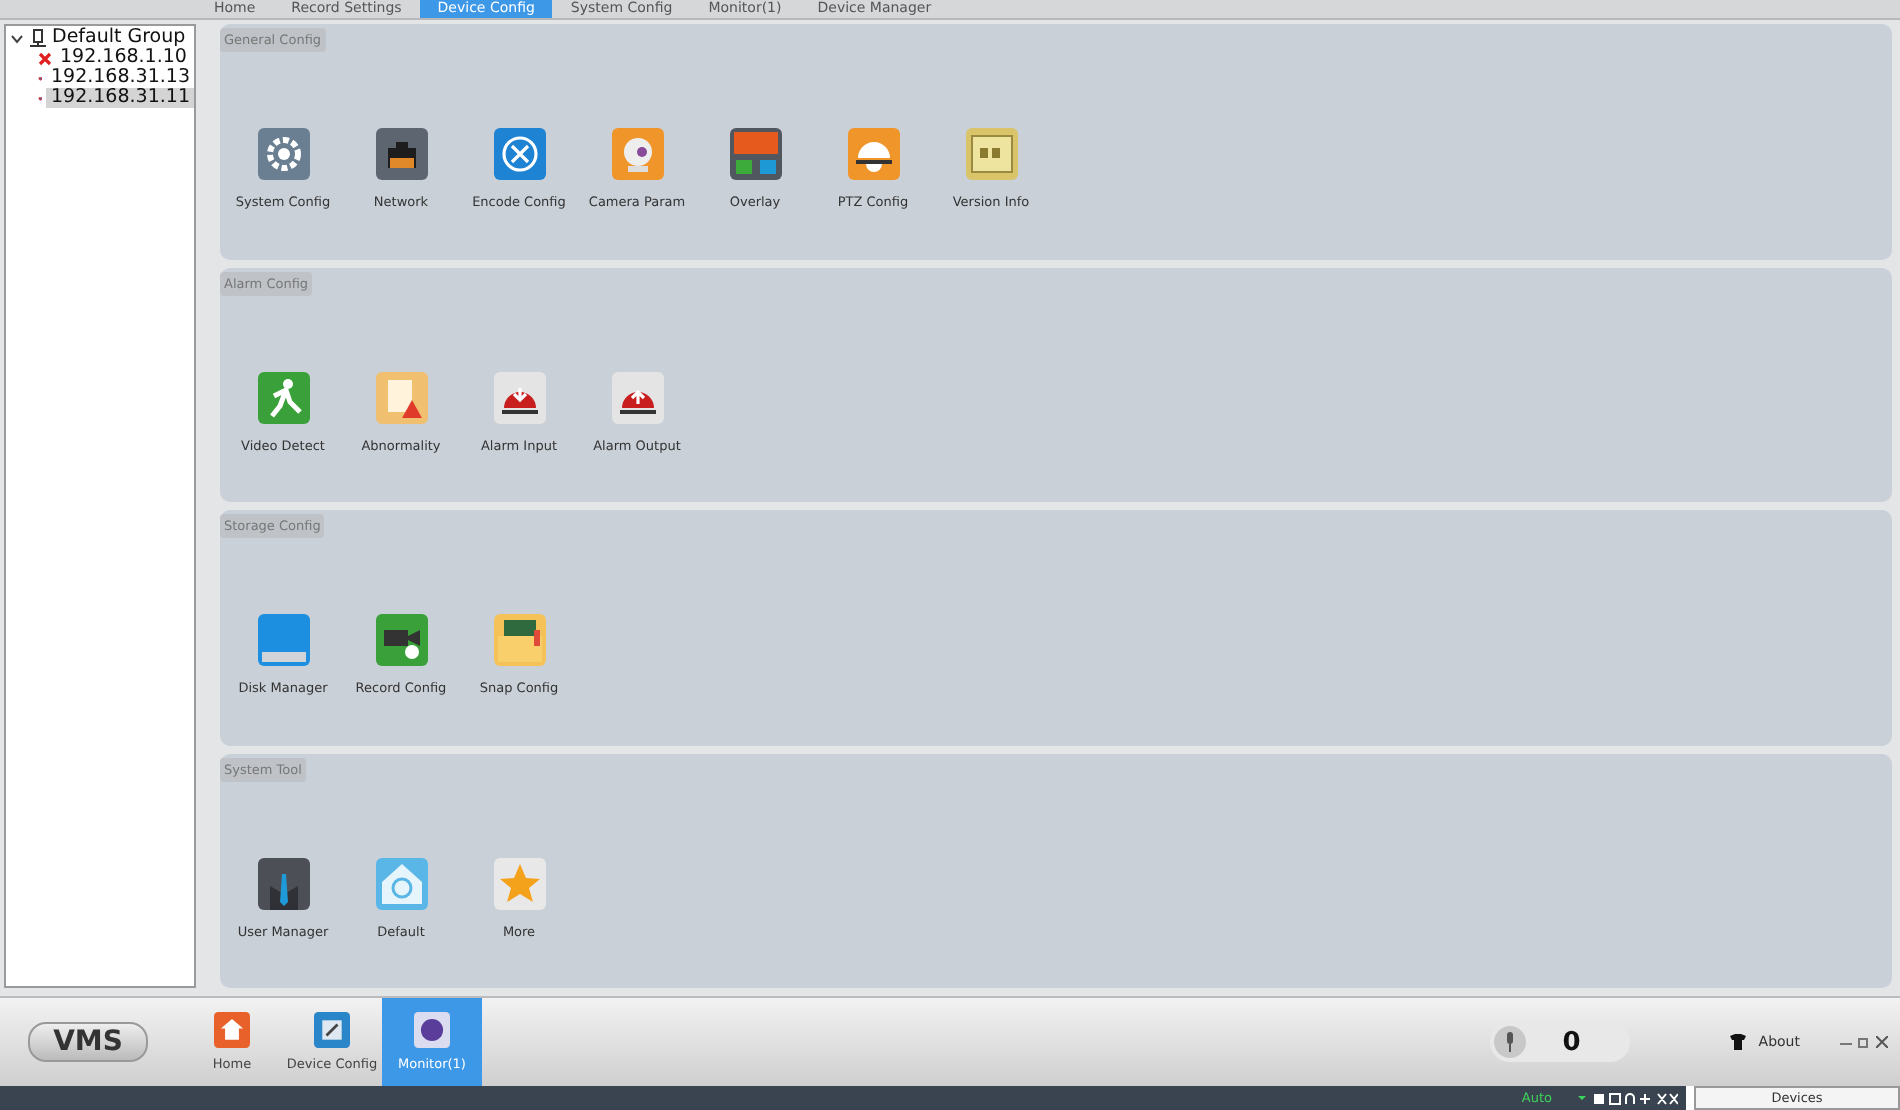 This screenshot has height=1110, width=1900. I want to click on video-controls-icon, so click(1628, 1098).